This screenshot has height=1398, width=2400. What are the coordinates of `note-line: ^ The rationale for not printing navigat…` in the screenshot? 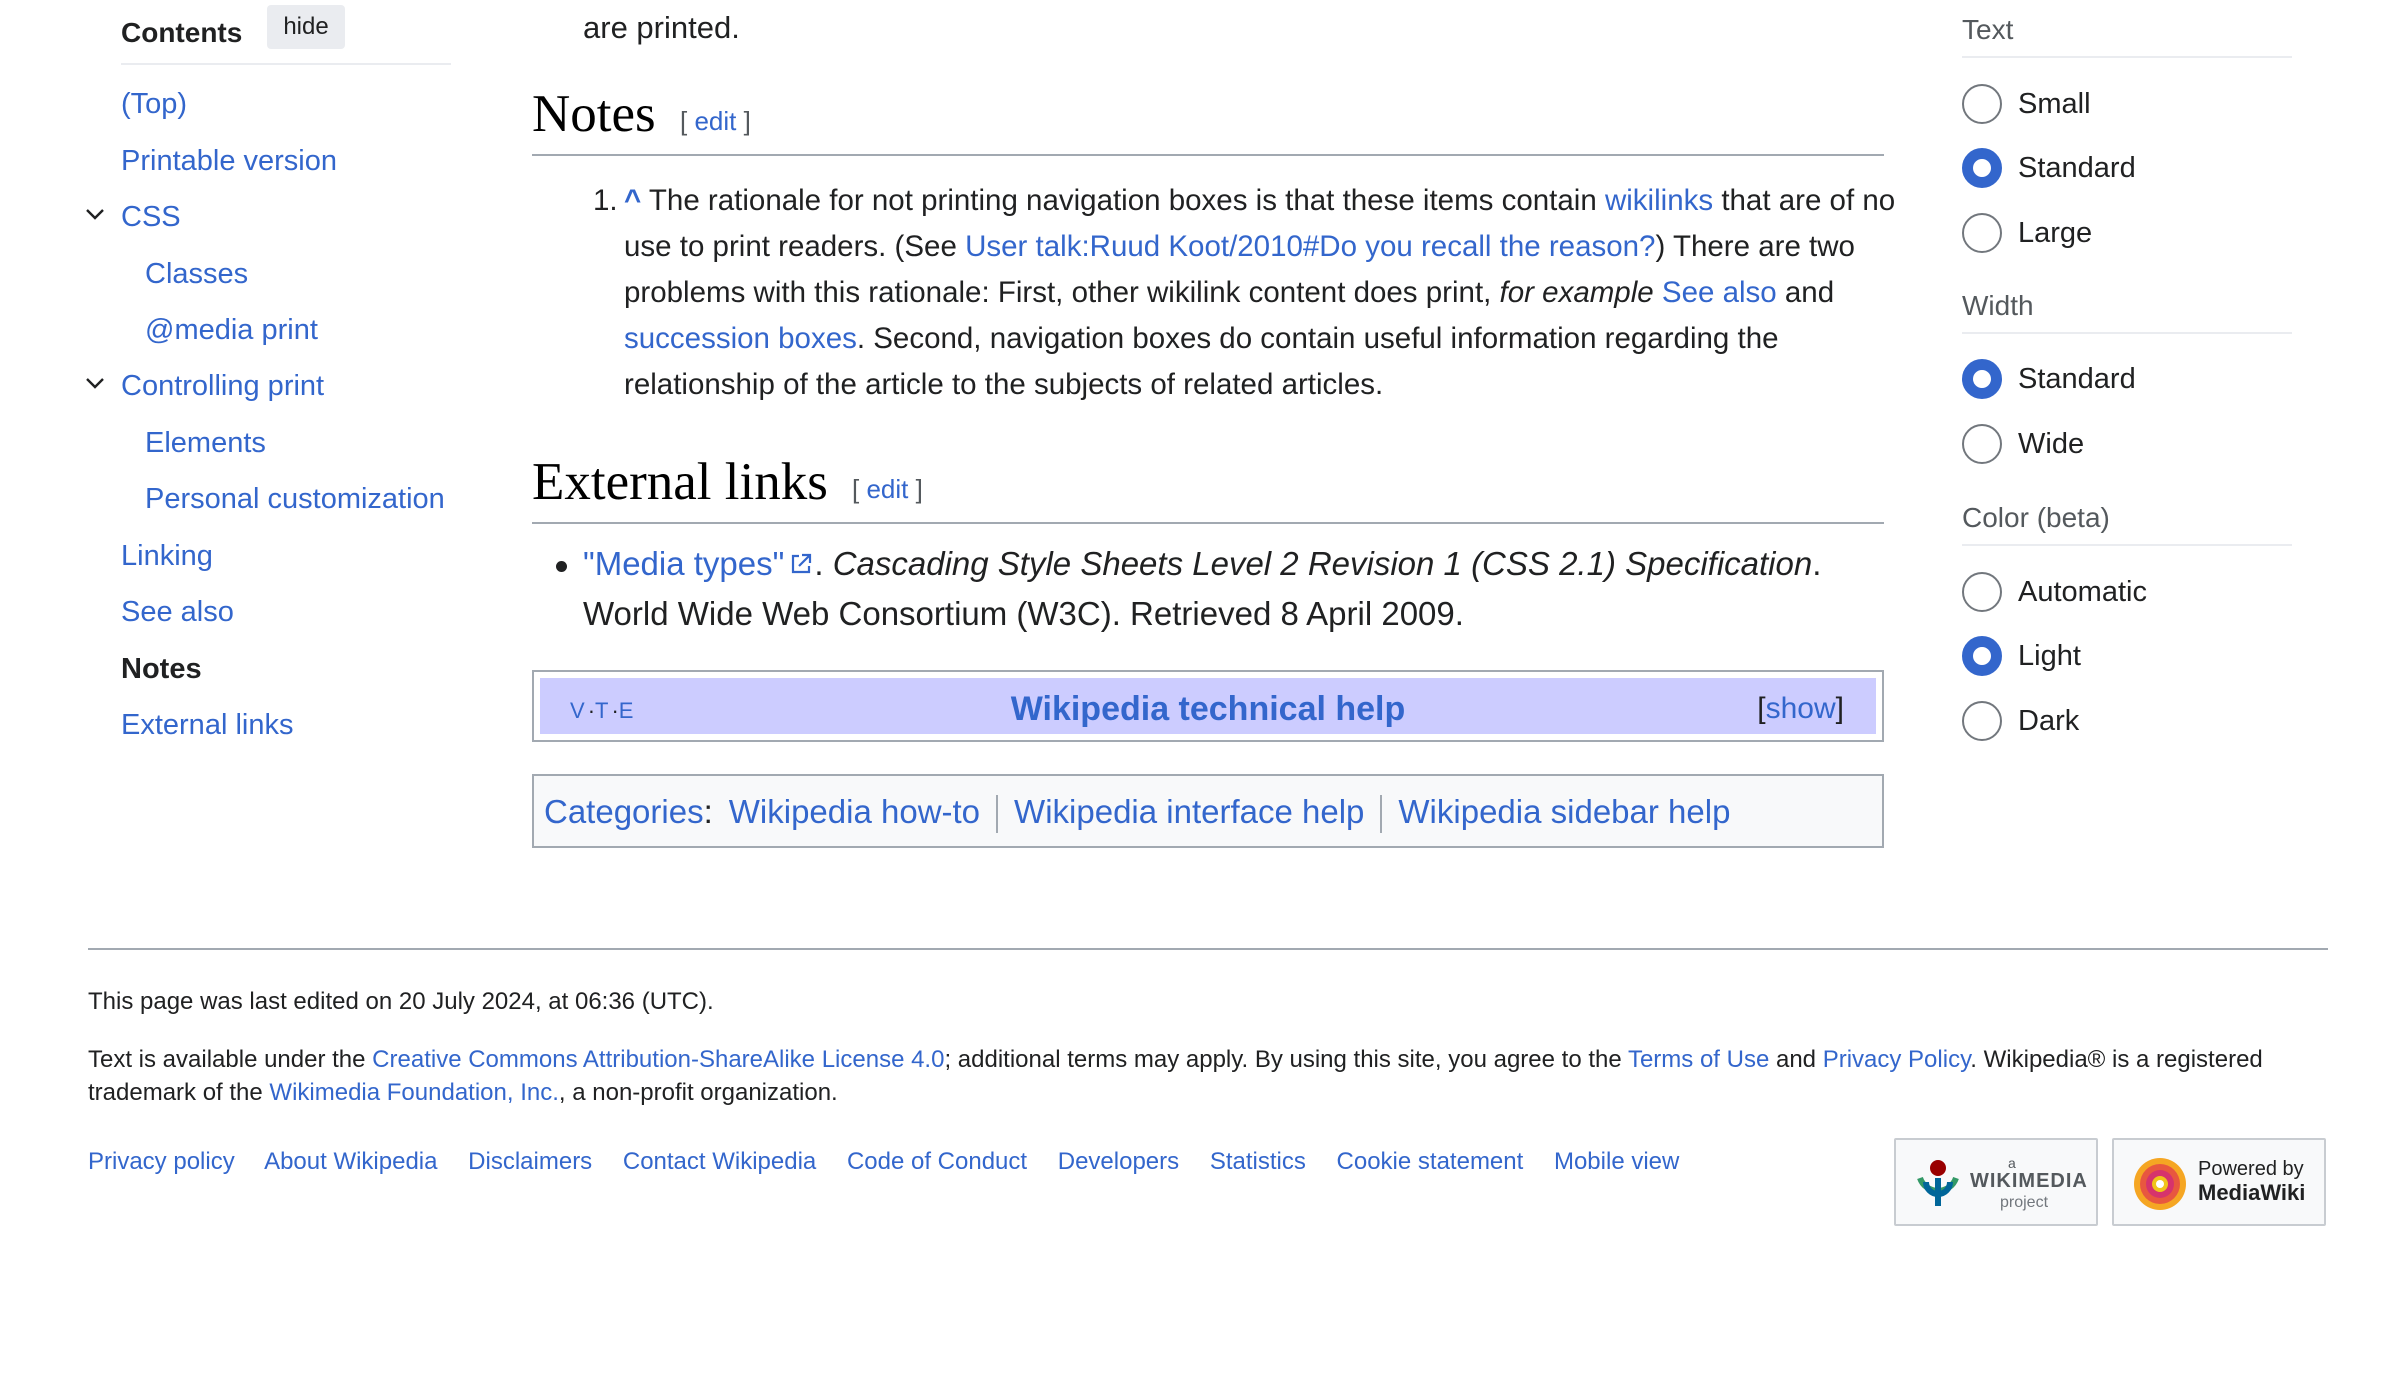 It's located at (1259, 201).